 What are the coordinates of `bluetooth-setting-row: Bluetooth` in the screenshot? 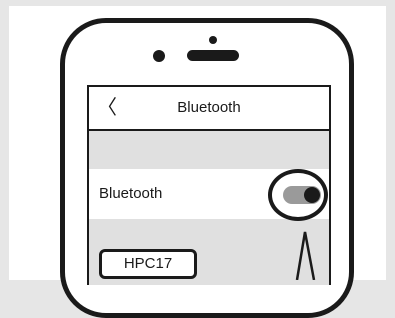 It's located at (209, 195).